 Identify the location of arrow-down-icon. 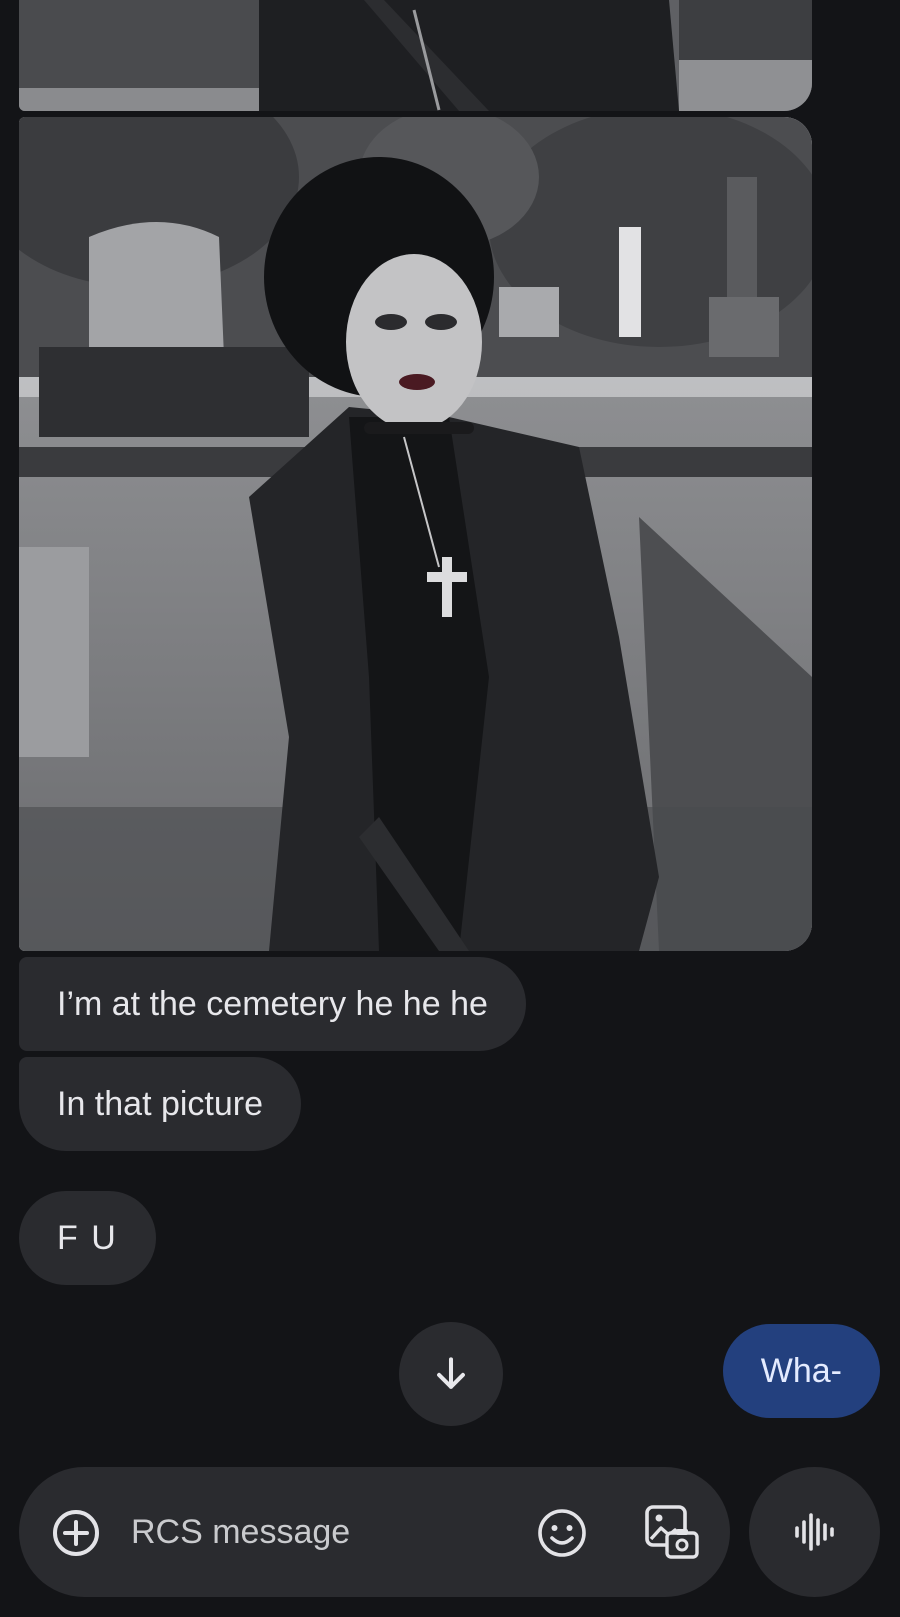
(451, 1373).